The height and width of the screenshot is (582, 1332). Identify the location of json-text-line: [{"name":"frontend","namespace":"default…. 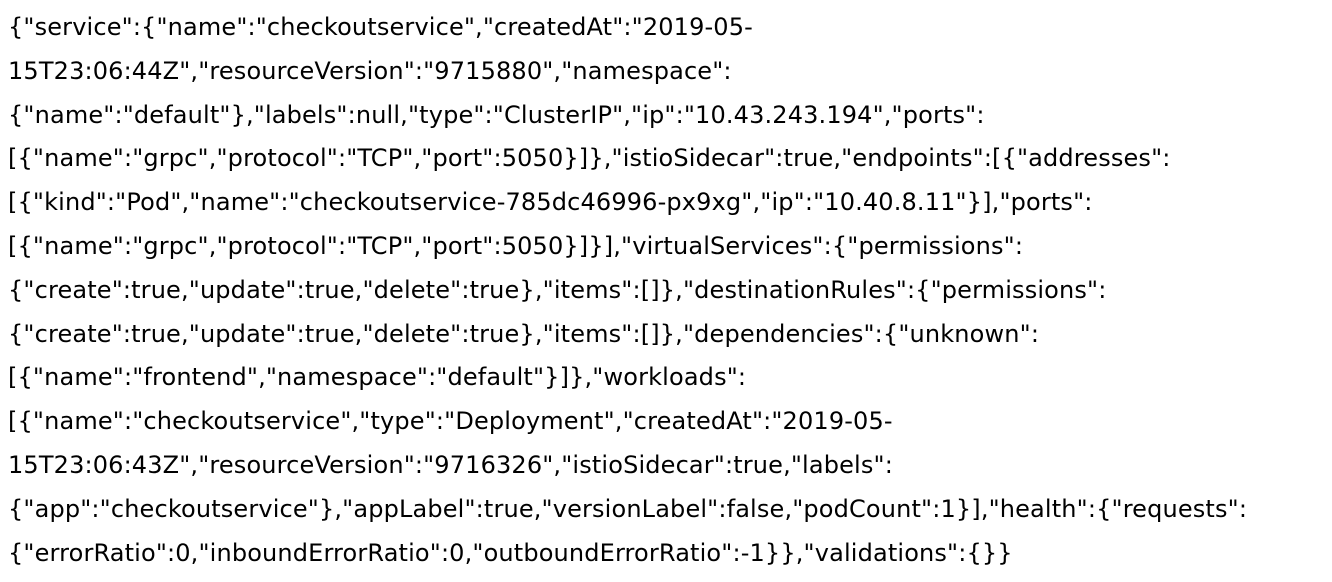
(377, 377).